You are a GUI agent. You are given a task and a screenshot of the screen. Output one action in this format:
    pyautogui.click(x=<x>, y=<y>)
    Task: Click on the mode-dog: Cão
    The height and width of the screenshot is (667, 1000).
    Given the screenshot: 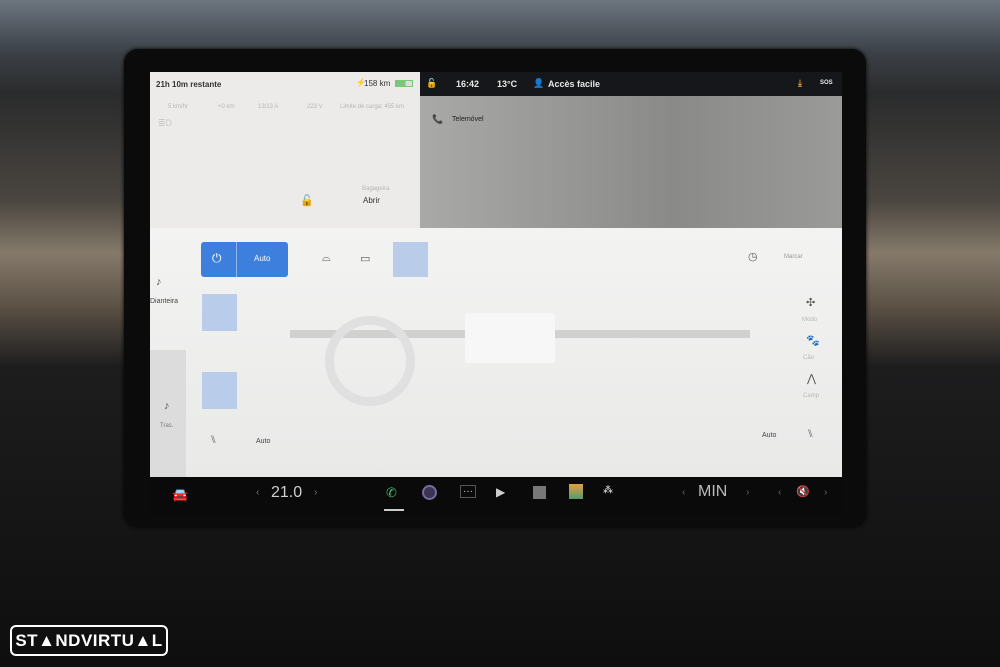 What is the action you would take?
    pyautogui.click(x=808, y=358)
    